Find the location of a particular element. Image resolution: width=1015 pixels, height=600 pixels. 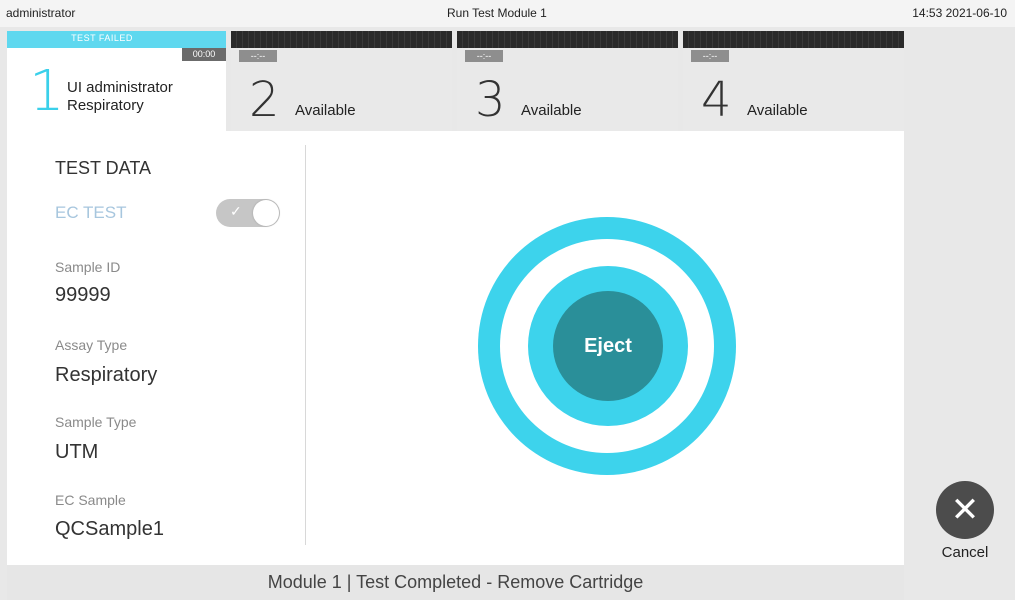

module-number: 1 is located at coordinates (47, 91).